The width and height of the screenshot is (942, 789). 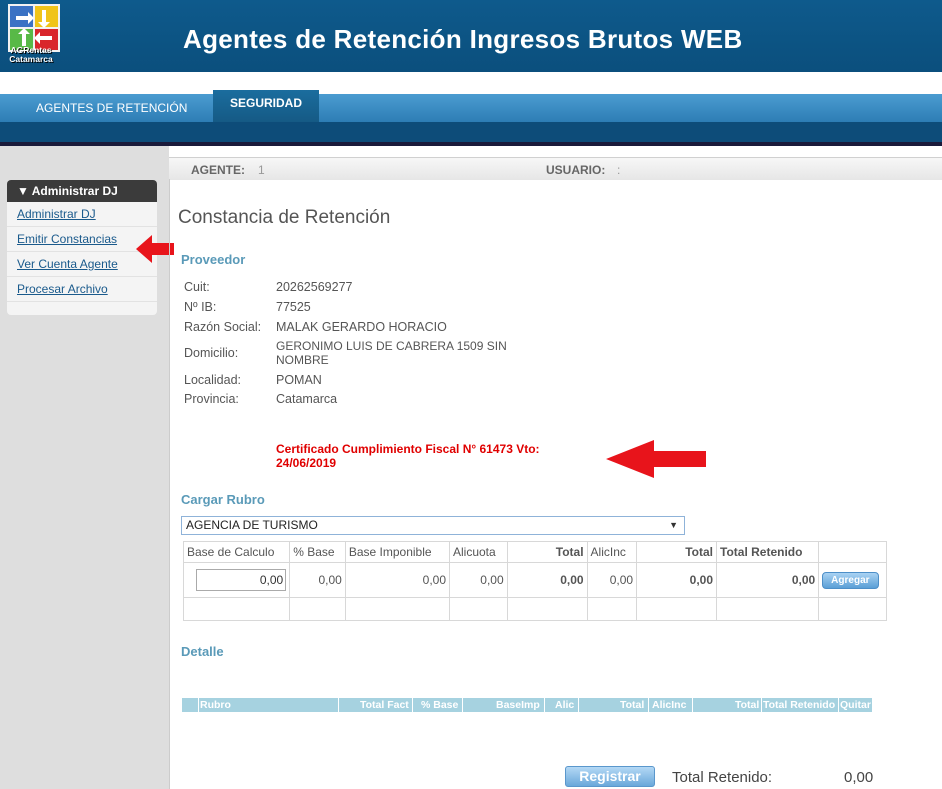 What do you see at coordinates (361, 327) in the screenshot?
I see `razon-social-value: MALAK GERARDO HORACIO` at bounding box center [361, 327].